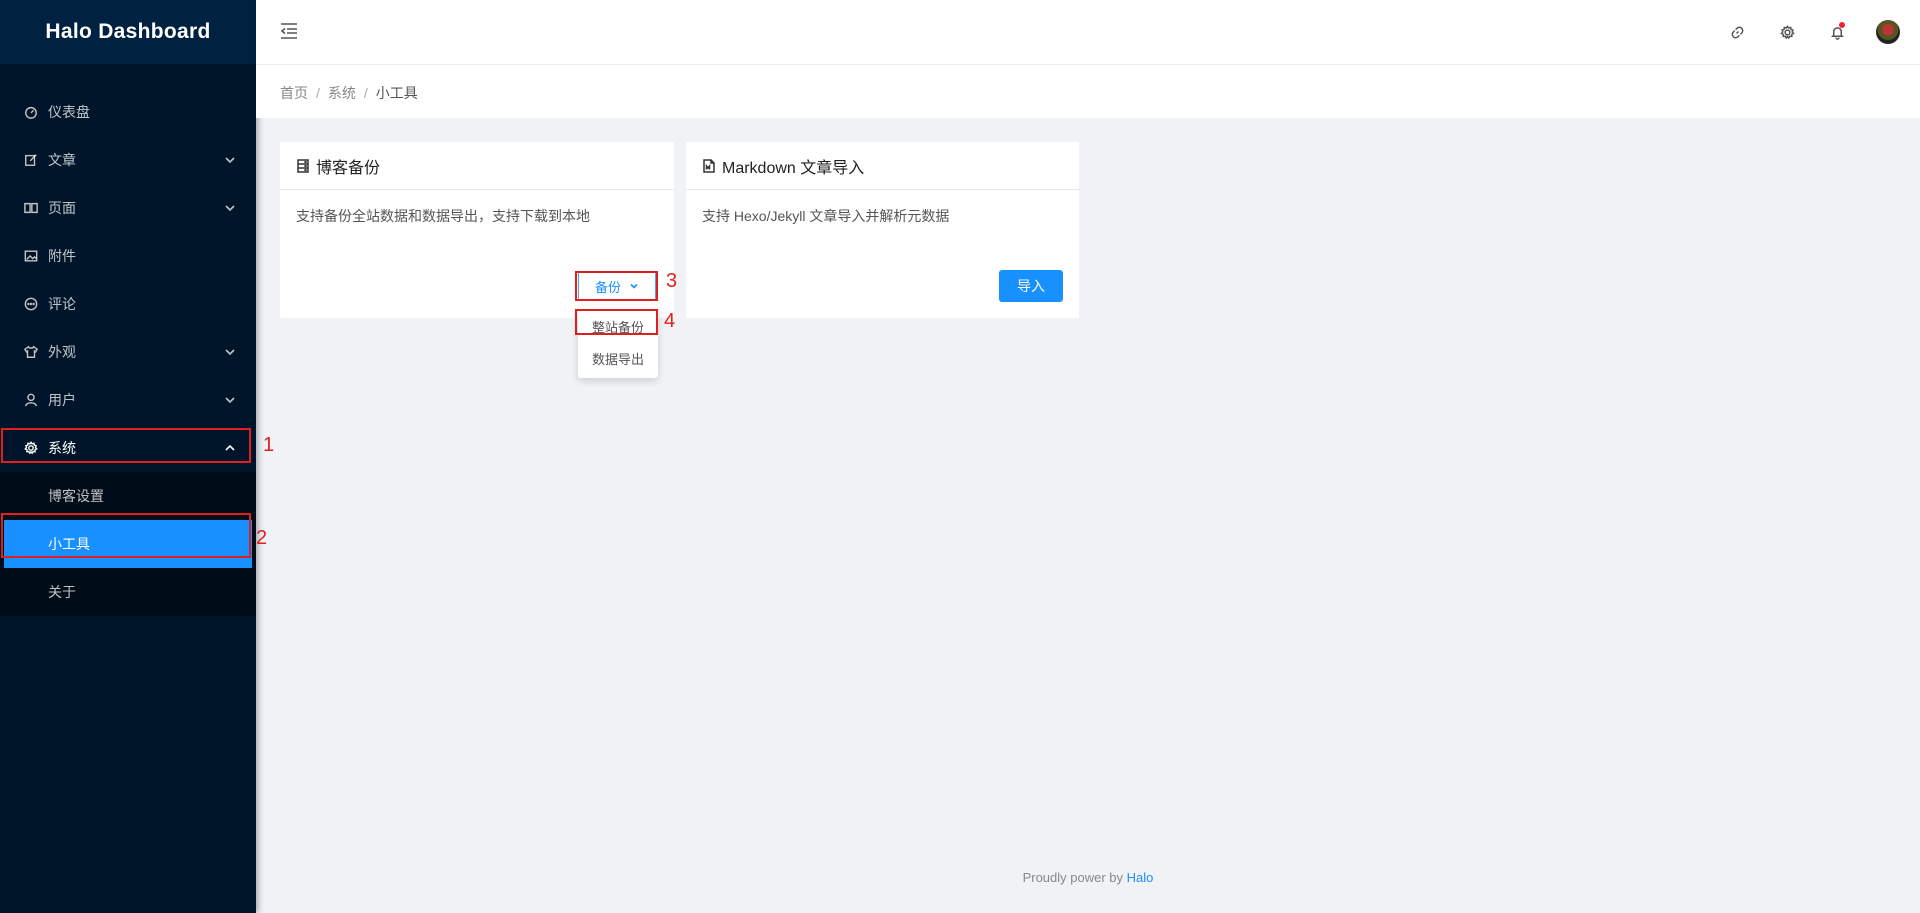  Describe the element at coordinates (31, 352) in the screenshot. I see `skin-icon` at that location.